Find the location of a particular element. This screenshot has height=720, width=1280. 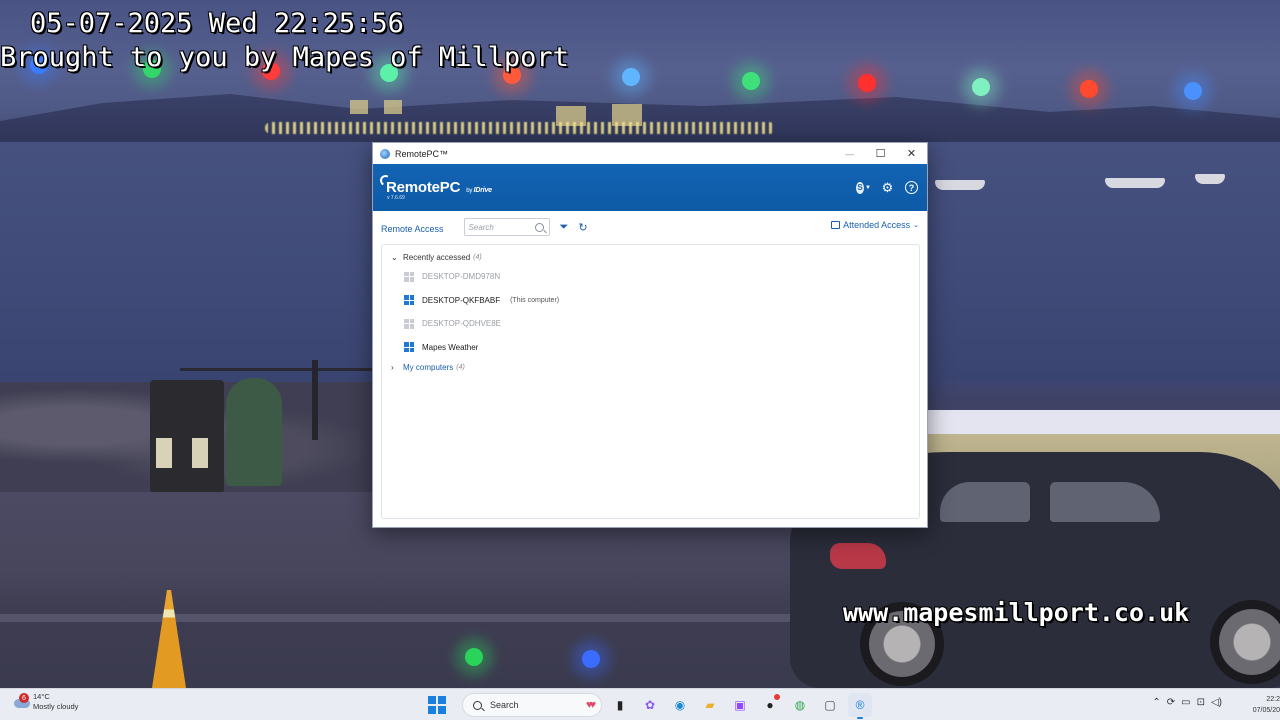

weather-temperature: 14°C is located at coordinates (41, 696).